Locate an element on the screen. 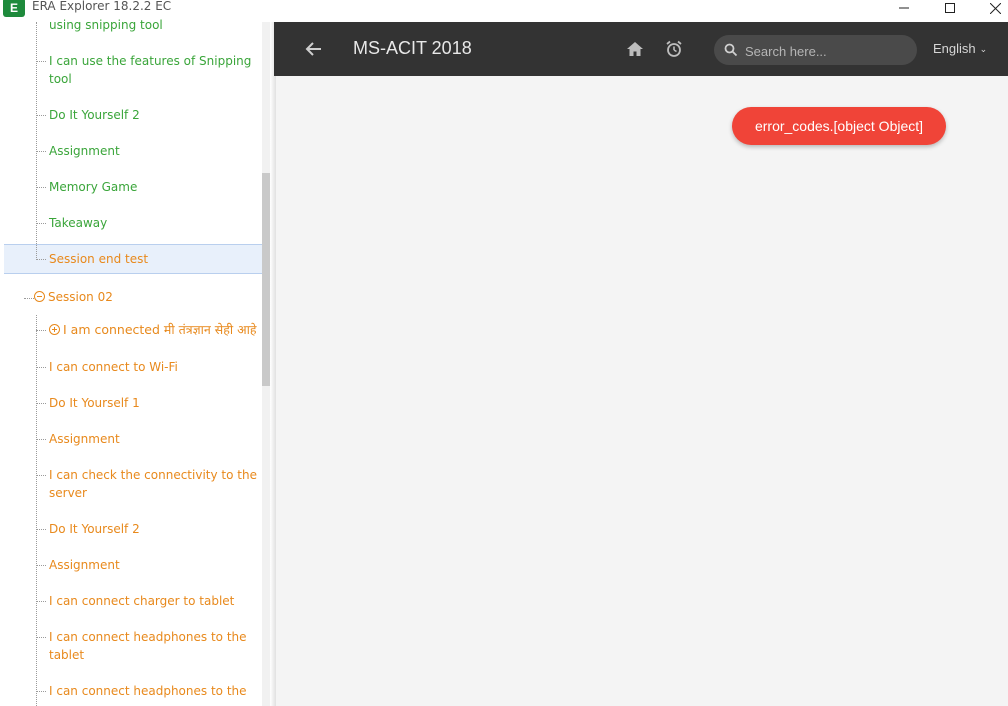 This screenshot has height=706, width=1008. app-header: MS-ACIT 2018 English⌄ is located at coordinates (641, 49).